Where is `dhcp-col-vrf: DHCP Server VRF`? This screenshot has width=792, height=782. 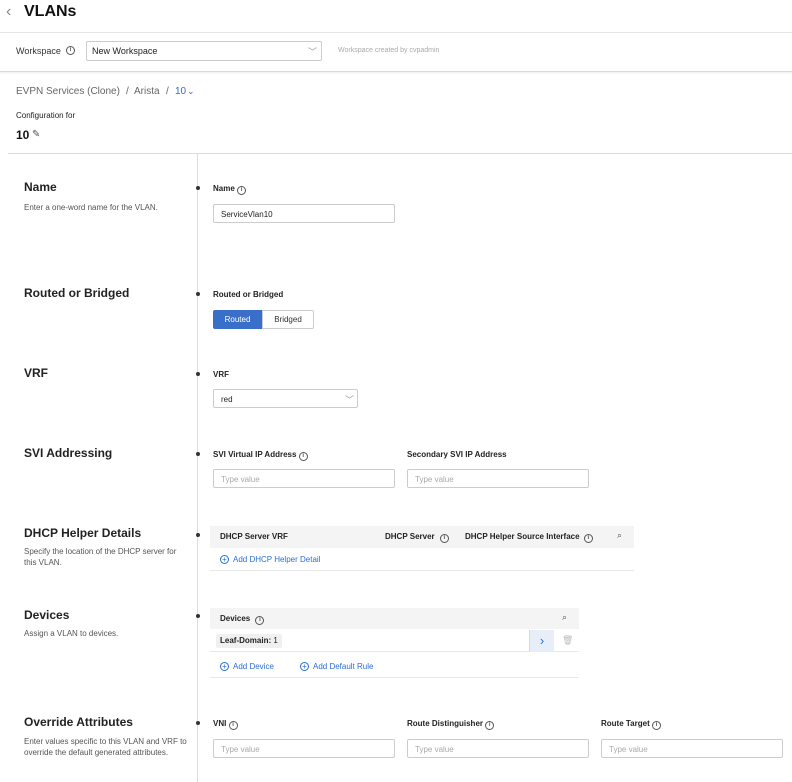 dhcp-col-vrf: DHCP Server VRF is located at coordinates (254, 536).